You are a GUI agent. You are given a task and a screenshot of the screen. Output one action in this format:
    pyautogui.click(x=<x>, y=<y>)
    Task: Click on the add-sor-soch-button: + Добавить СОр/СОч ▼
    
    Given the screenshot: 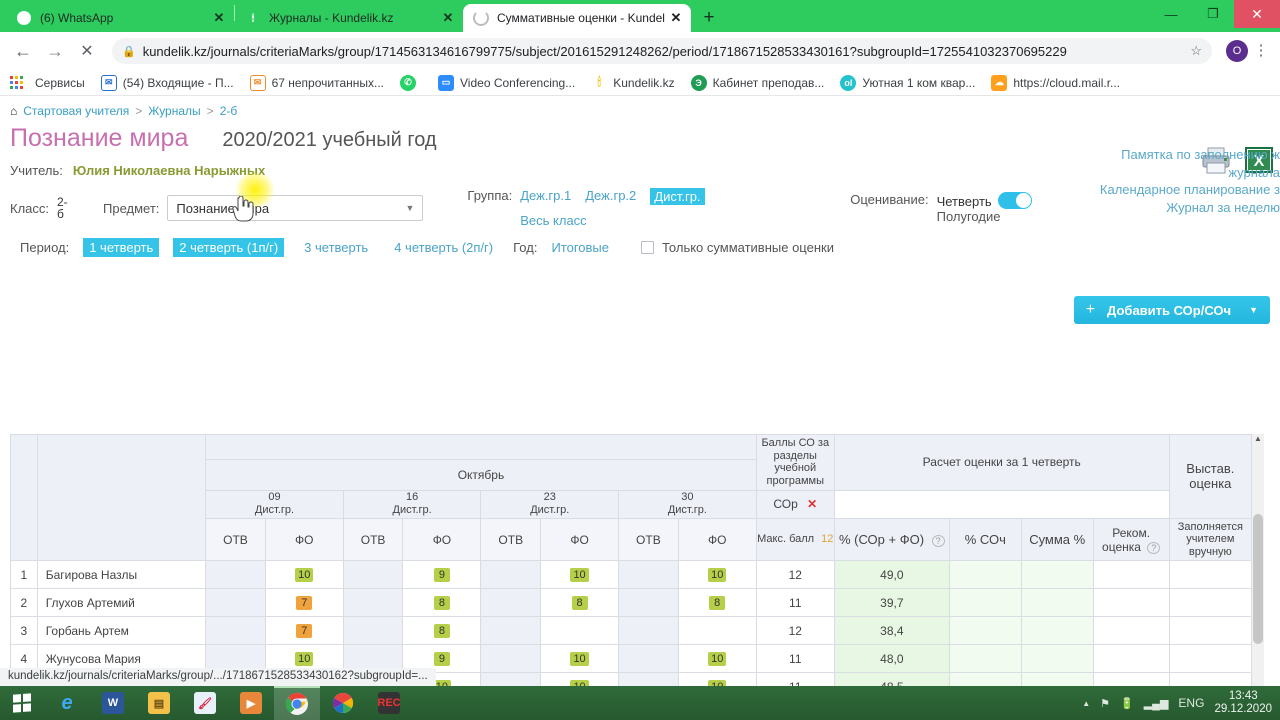 What is the action you would take?
    pyautogui.click(x=1171, y=310)
    